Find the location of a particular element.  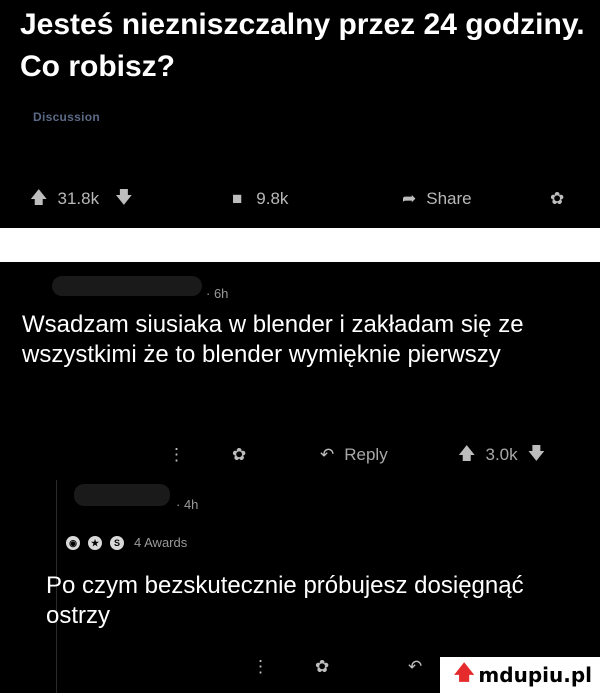

comment-age: · 6h is located at coordinates (217, 293).